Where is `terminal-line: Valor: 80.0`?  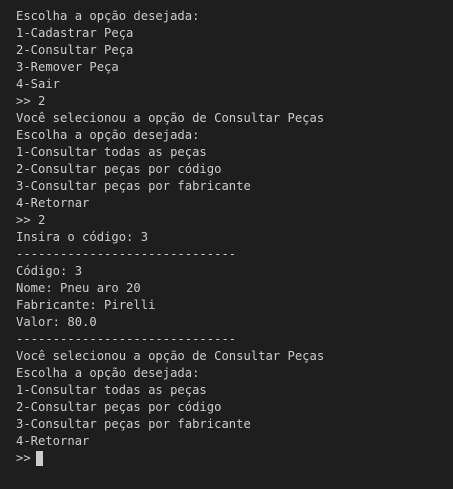
terminal-line: Valor: 80.0 is located at coordinates (56, 322).